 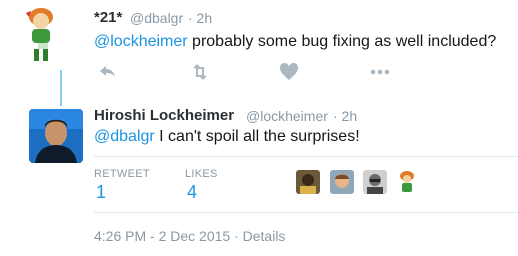 What do you see at coordinates (289, 72) in the screenshot?
I see `like-icon` at bounding box center [289, 72].